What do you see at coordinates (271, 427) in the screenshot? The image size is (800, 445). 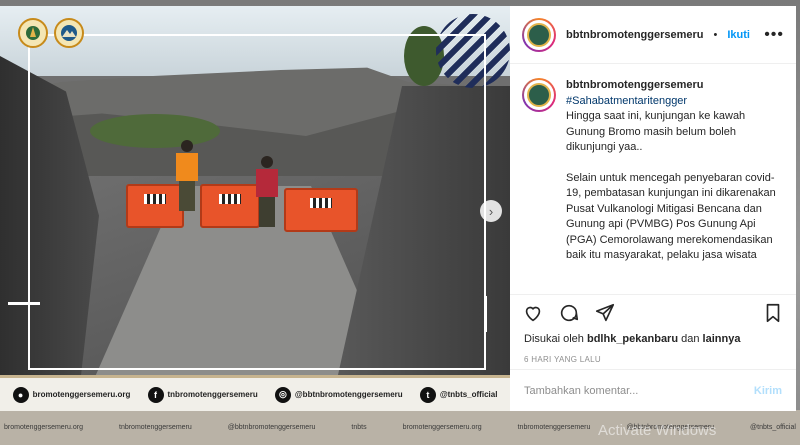 I see `backdrop-strip-text: @bbtnbromotenggersemeru` at bounding box center [271, 427].